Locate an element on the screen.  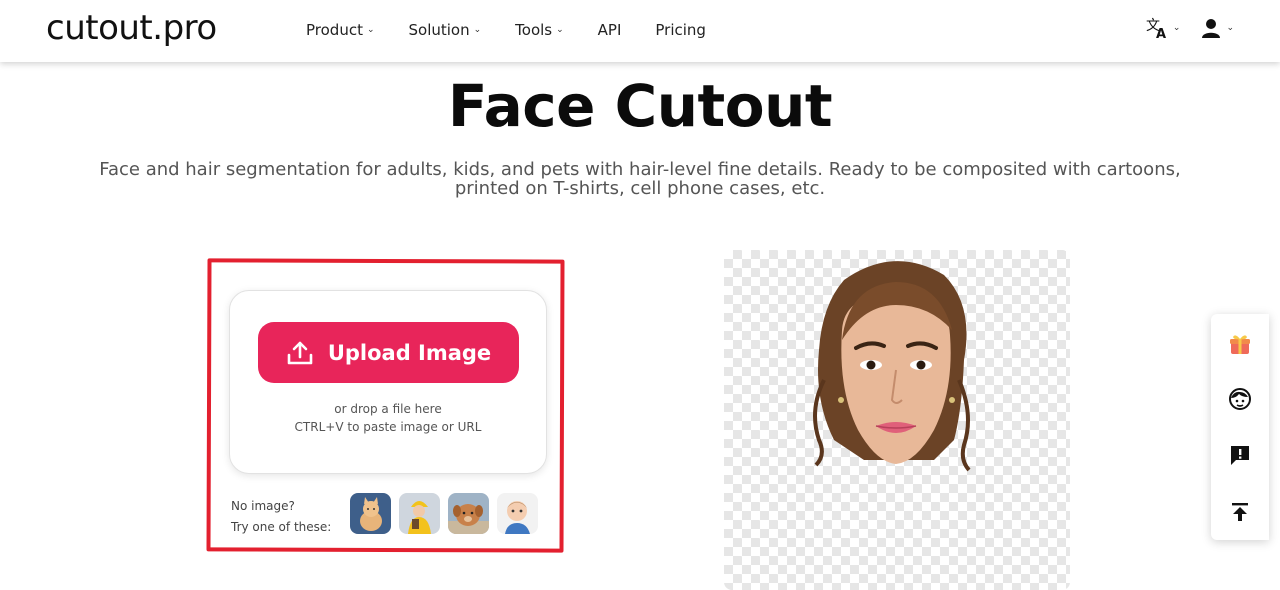
nav-label: Product is located at coordinates (334, 30).